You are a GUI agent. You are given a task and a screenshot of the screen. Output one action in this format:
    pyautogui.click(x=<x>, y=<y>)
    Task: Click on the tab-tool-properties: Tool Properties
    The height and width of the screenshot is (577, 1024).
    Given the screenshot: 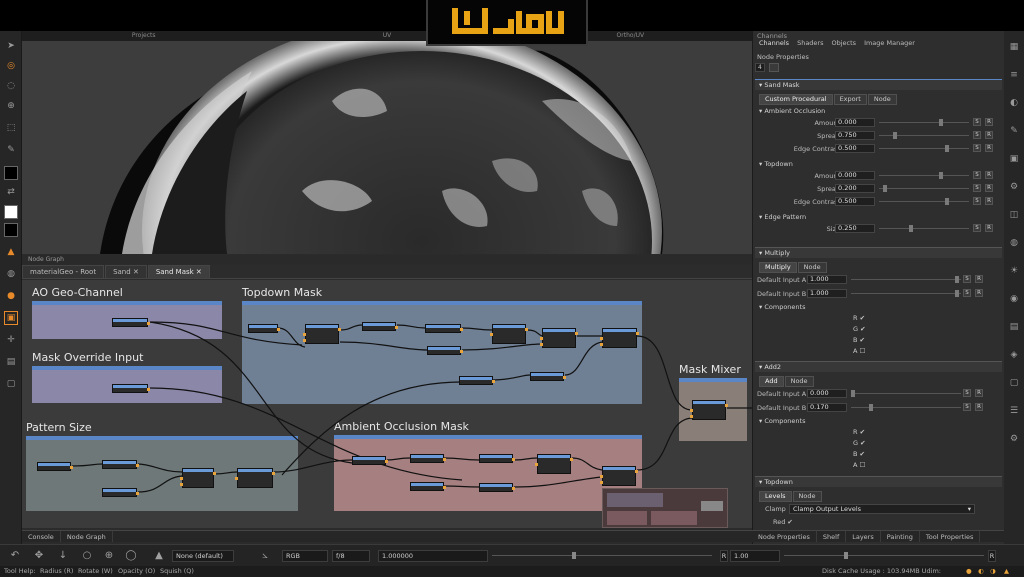 What is the action you would take?
    pyautogui.click(x=950, y=536)
    